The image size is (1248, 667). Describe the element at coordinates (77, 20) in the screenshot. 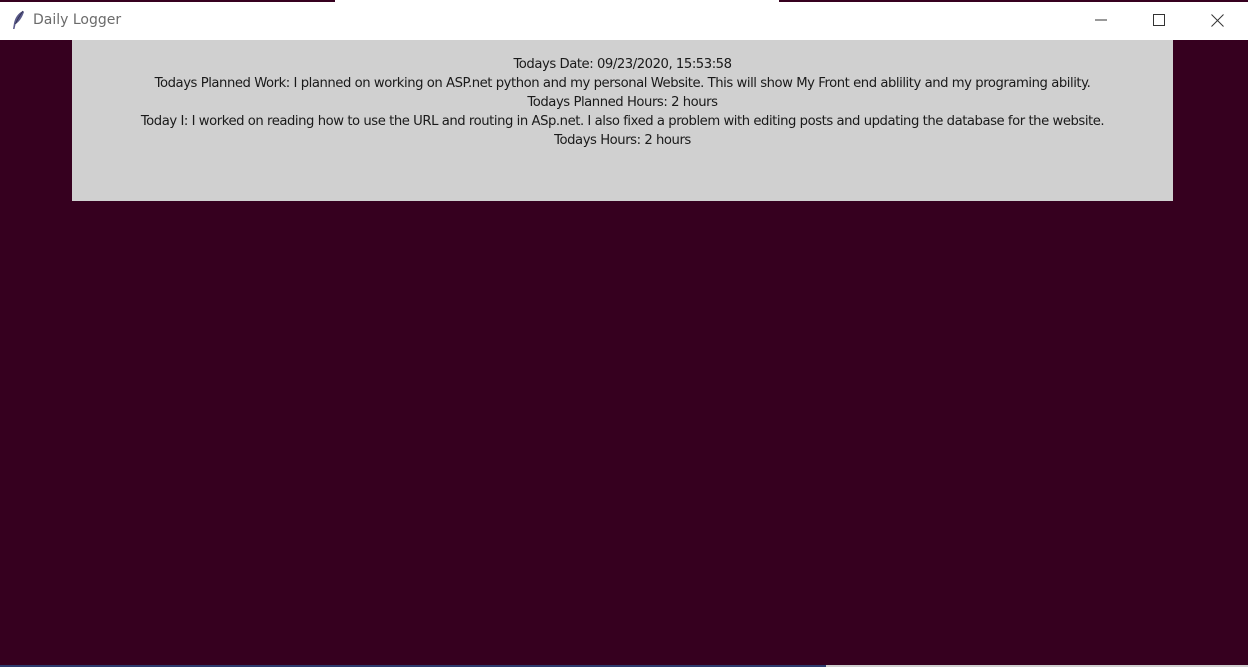

I see `window-title: Daily Logger` at that location.